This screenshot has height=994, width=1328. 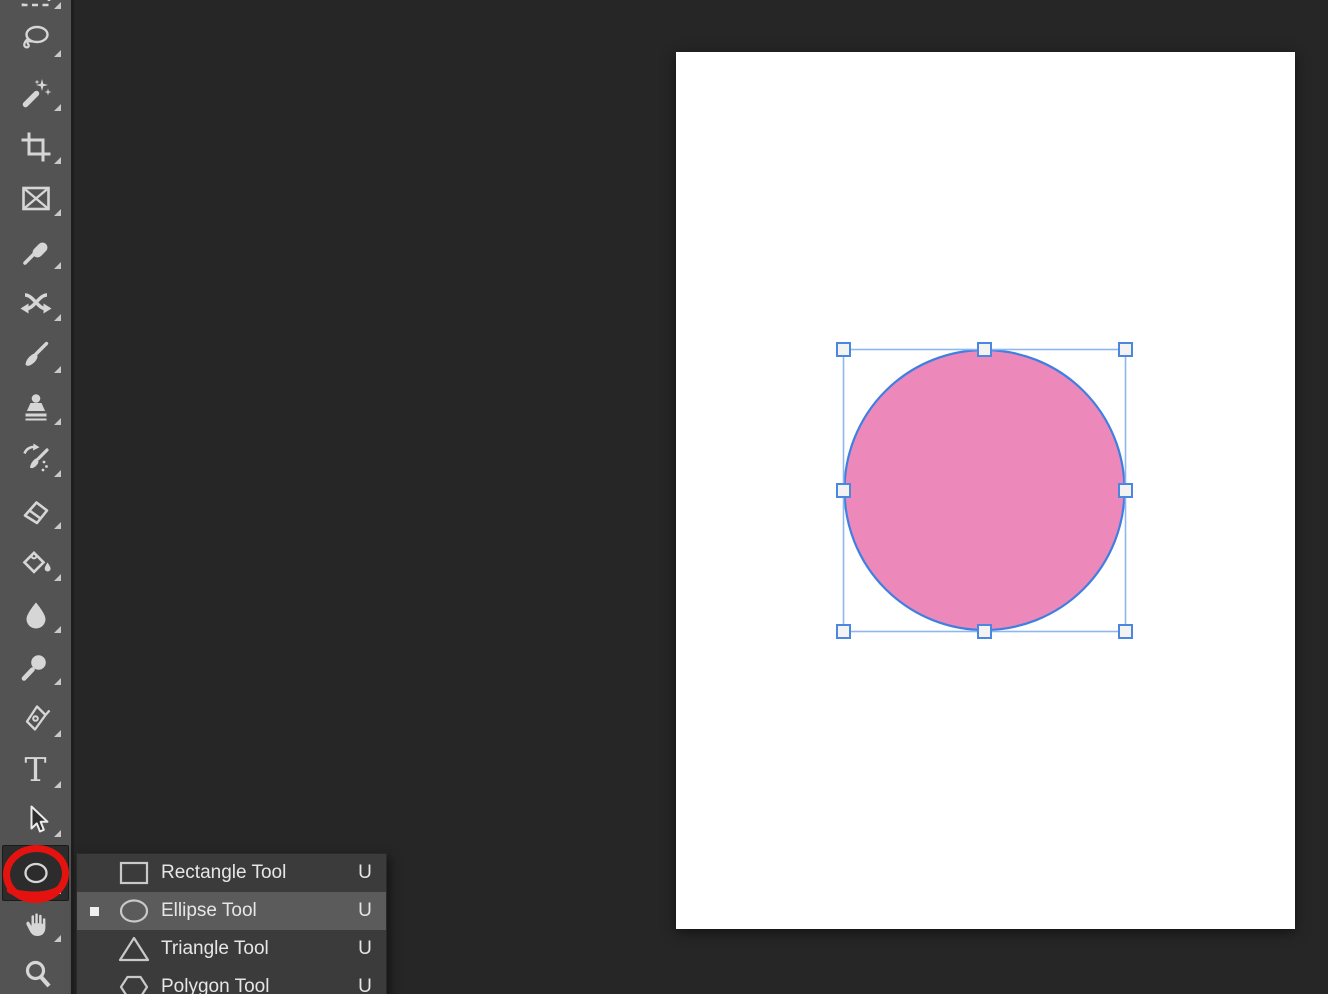 I want to click on dodge-icon, so click(x=33, y=668).